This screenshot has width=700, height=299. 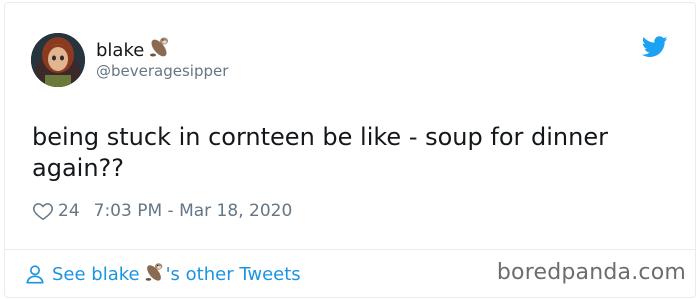 I want to click on other-tweets-label: 's other Tweets, so click(x=233, y=274).